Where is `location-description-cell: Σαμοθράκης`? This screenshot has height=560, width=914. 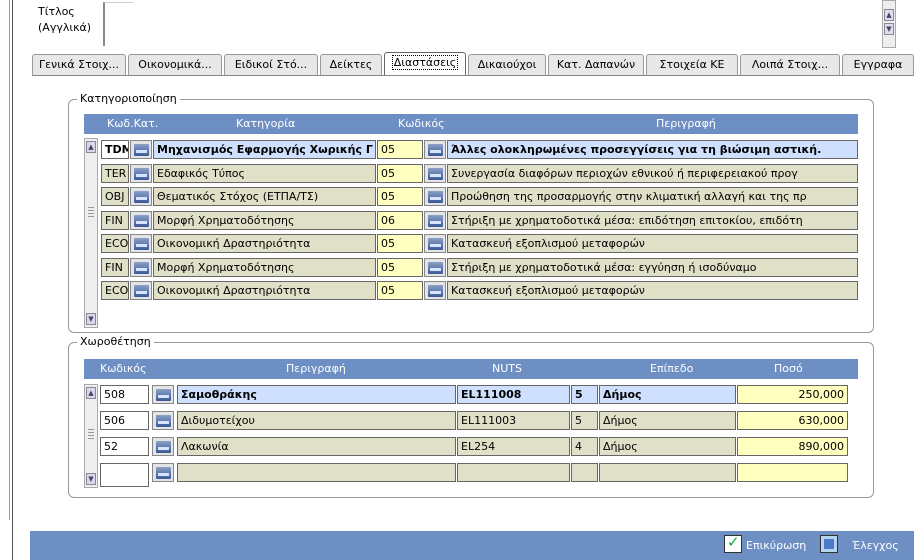
location-description-cell: Σαμοθράκης is located at coordinates (316, 394).